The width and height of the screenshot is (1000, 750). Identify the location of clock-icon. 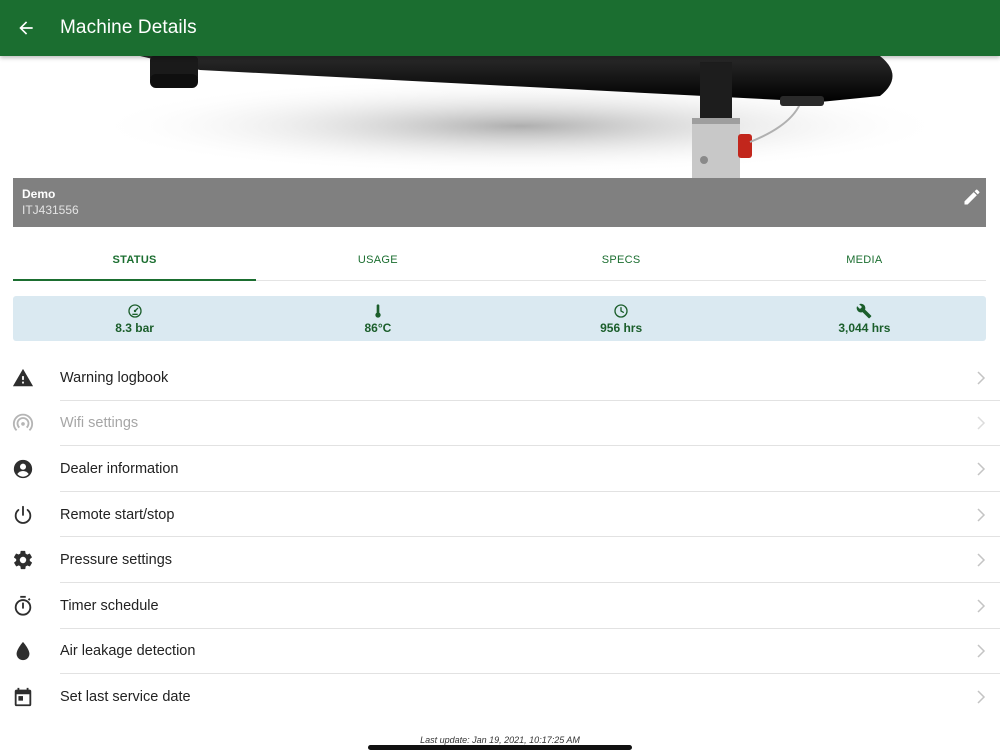
(621, 310).